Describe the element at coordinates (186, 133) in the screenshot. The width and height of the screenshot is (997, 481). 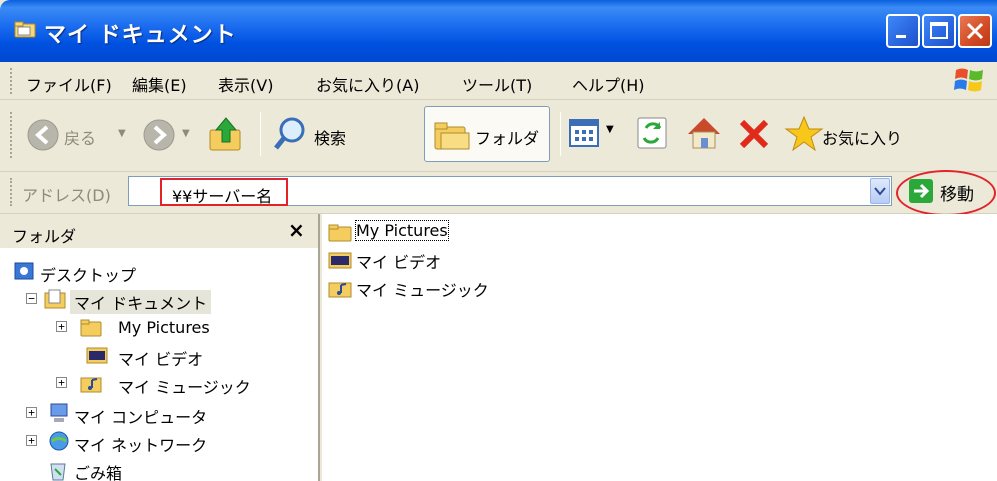
I see `forward-dropdown-icon: ▼` at that location.